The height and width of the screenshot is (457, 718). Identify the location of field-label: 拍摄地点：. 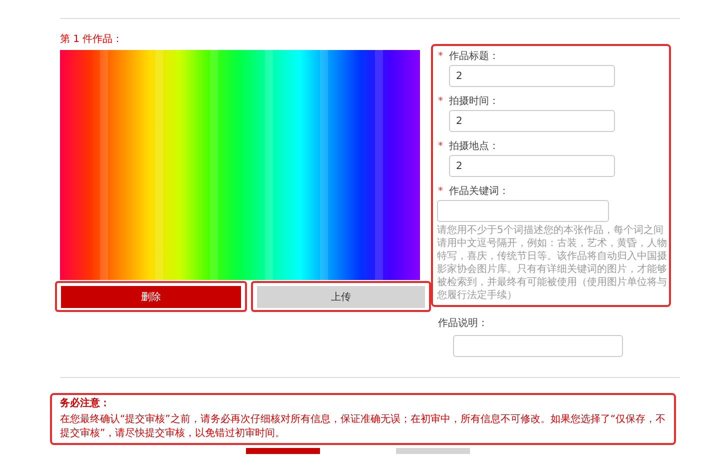
(474, 146).